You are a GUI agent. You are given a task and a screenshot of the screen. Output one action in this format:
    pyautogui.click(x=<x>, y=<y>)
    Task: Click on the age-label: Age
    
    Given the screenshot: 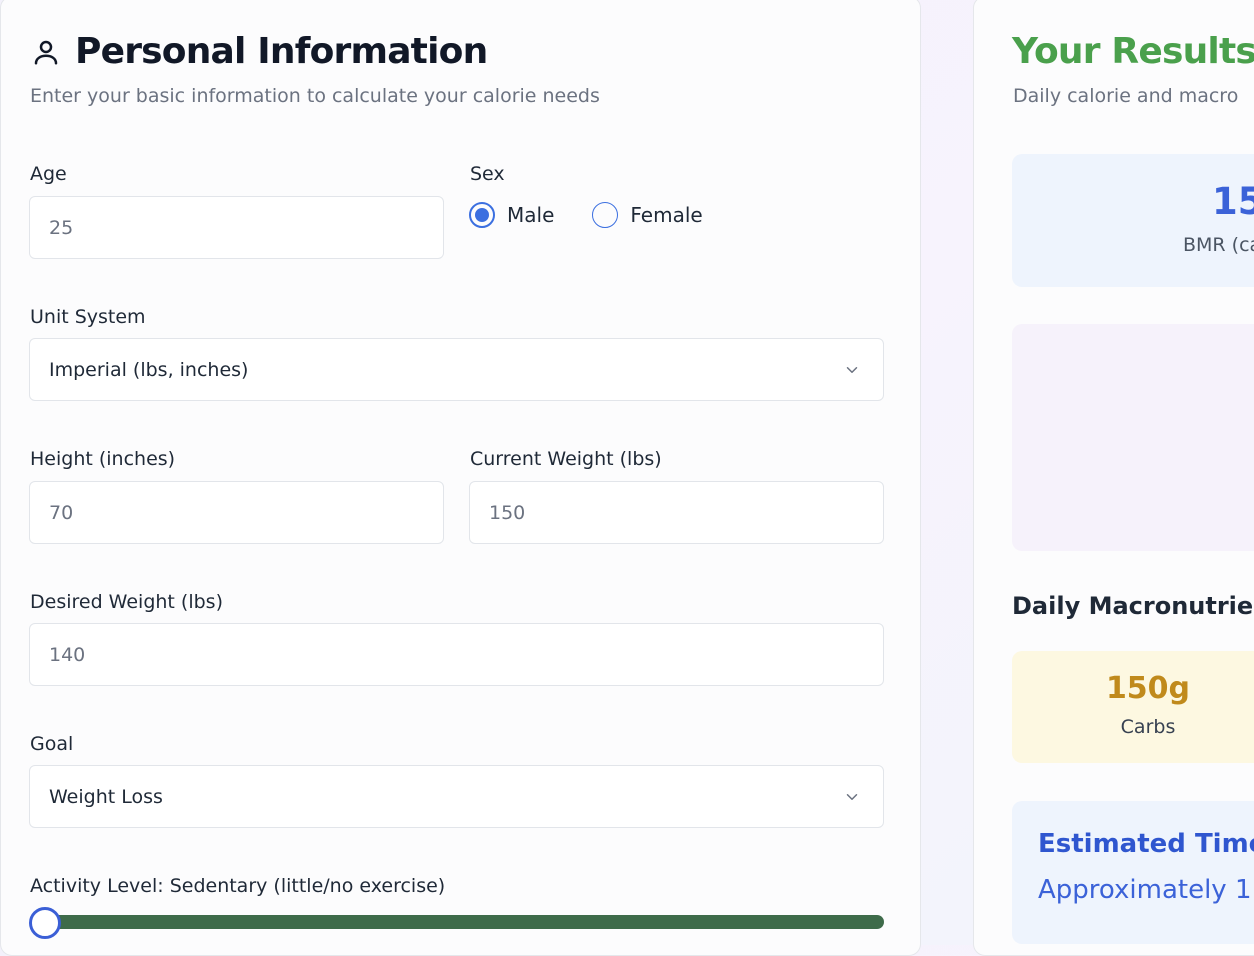 What is the action you would take?
    pyautogui.click(x=48, y=174)
    